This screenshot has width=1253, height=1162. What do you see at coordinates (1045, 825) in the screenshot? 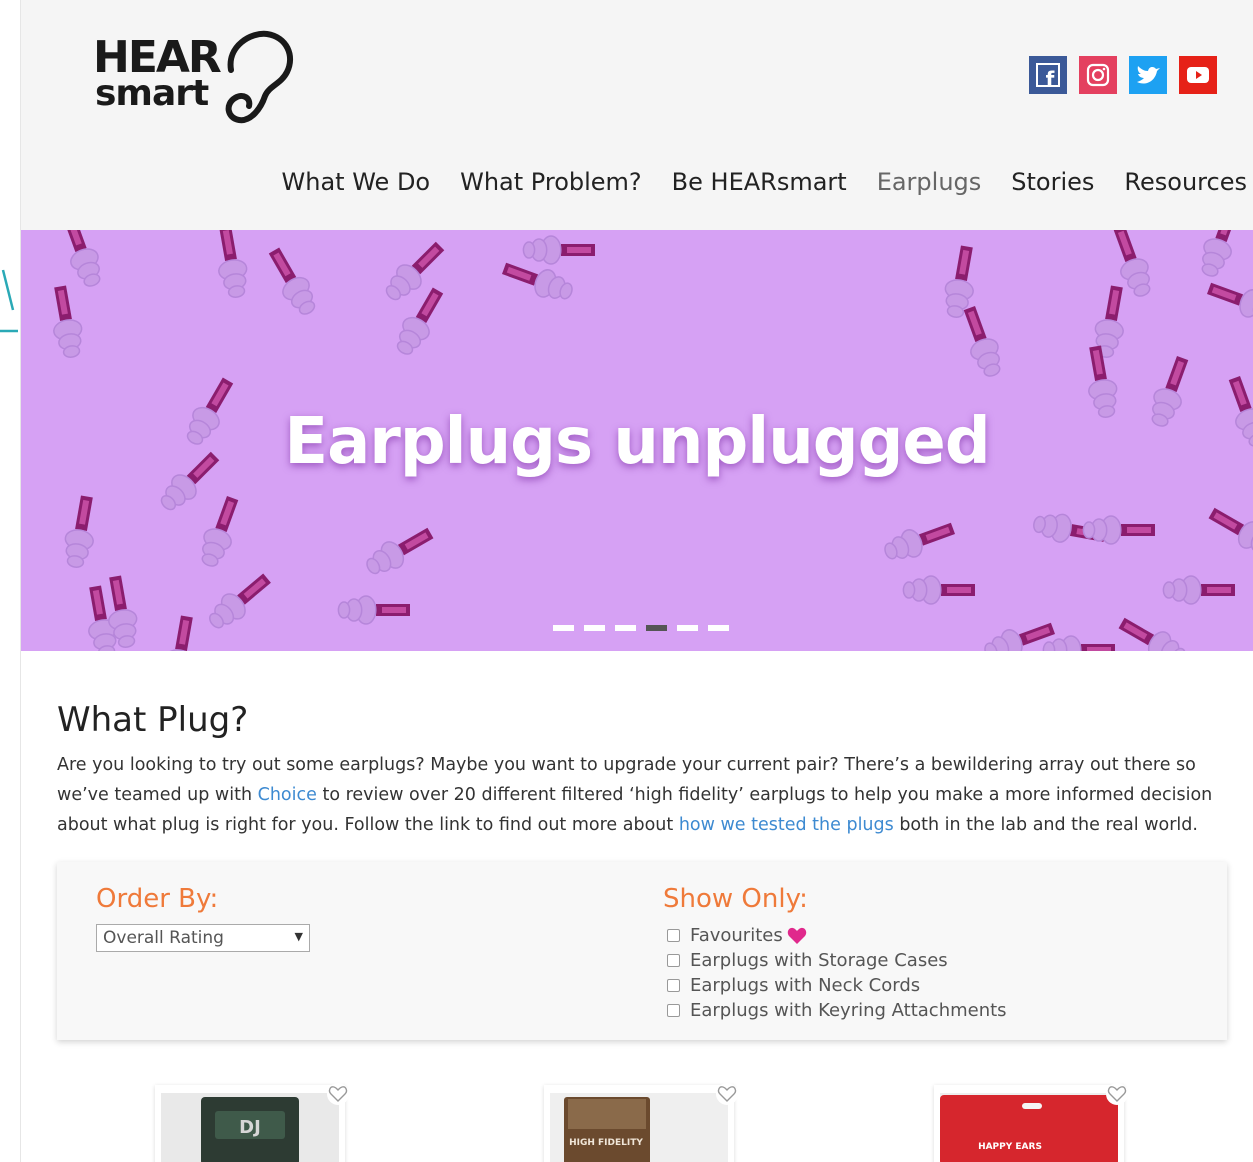
I see `intro-text-3: both in the lab and the real world.` at bounding box center [1045, 825].